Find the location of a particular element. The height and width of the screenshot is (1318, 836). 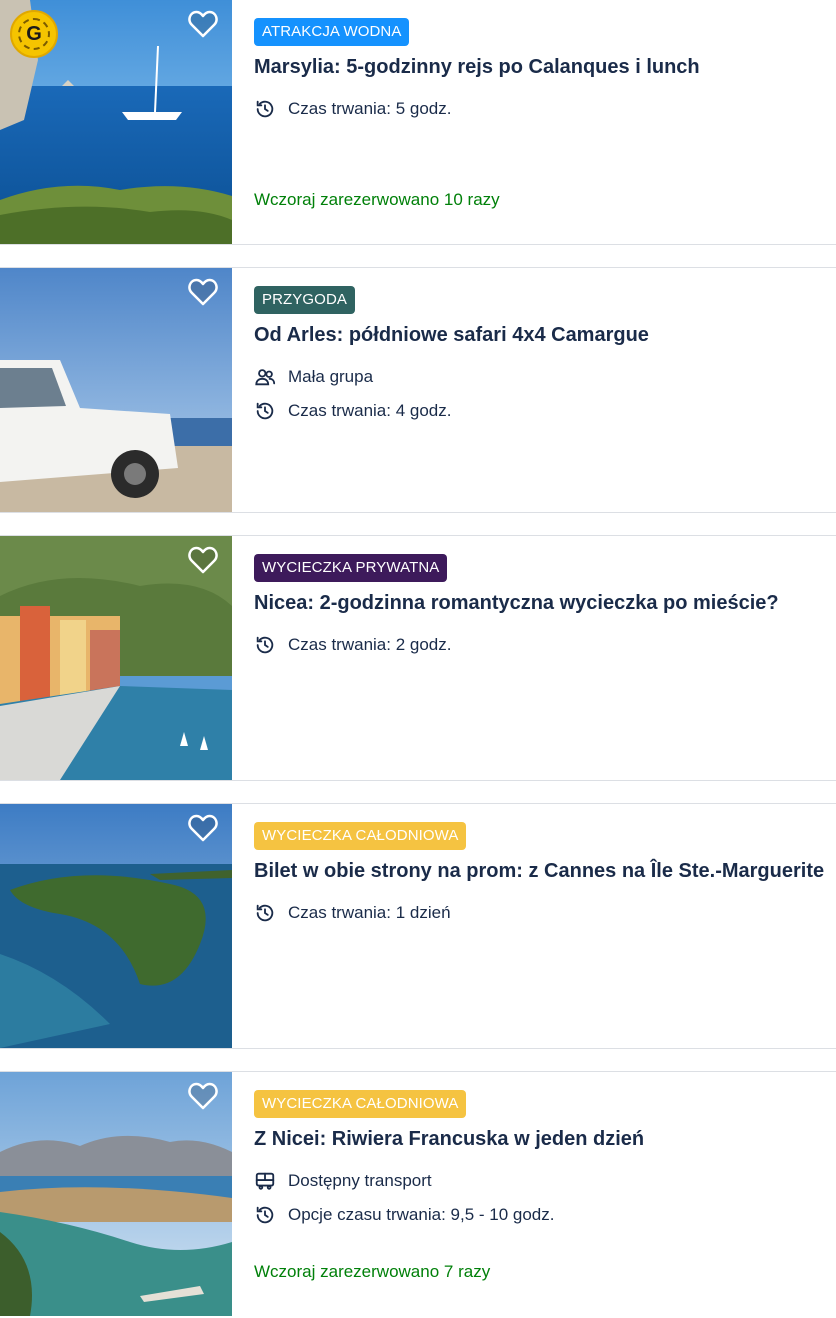

activity-title: Z Nicei: Riwiera Francuska w jeden dzień is located at coordinates (545, 1139).